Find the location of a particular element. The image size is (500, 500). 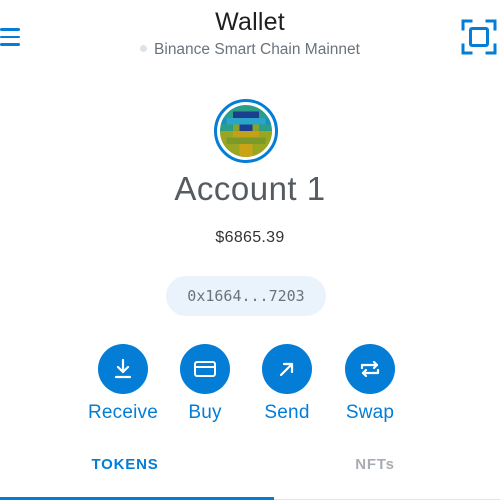

swap-button: Swap is located at coordinates (370, 384).